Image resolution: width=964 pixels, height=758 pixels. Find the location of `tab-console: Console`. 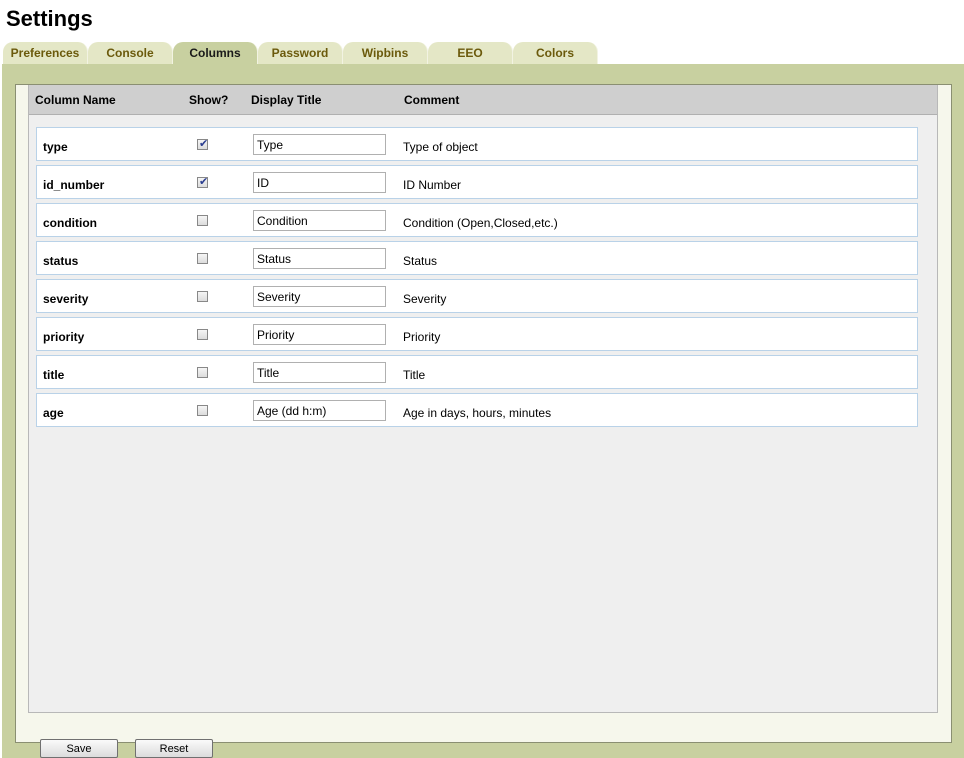

tab-console: Console is located at coordinates (130, 53).